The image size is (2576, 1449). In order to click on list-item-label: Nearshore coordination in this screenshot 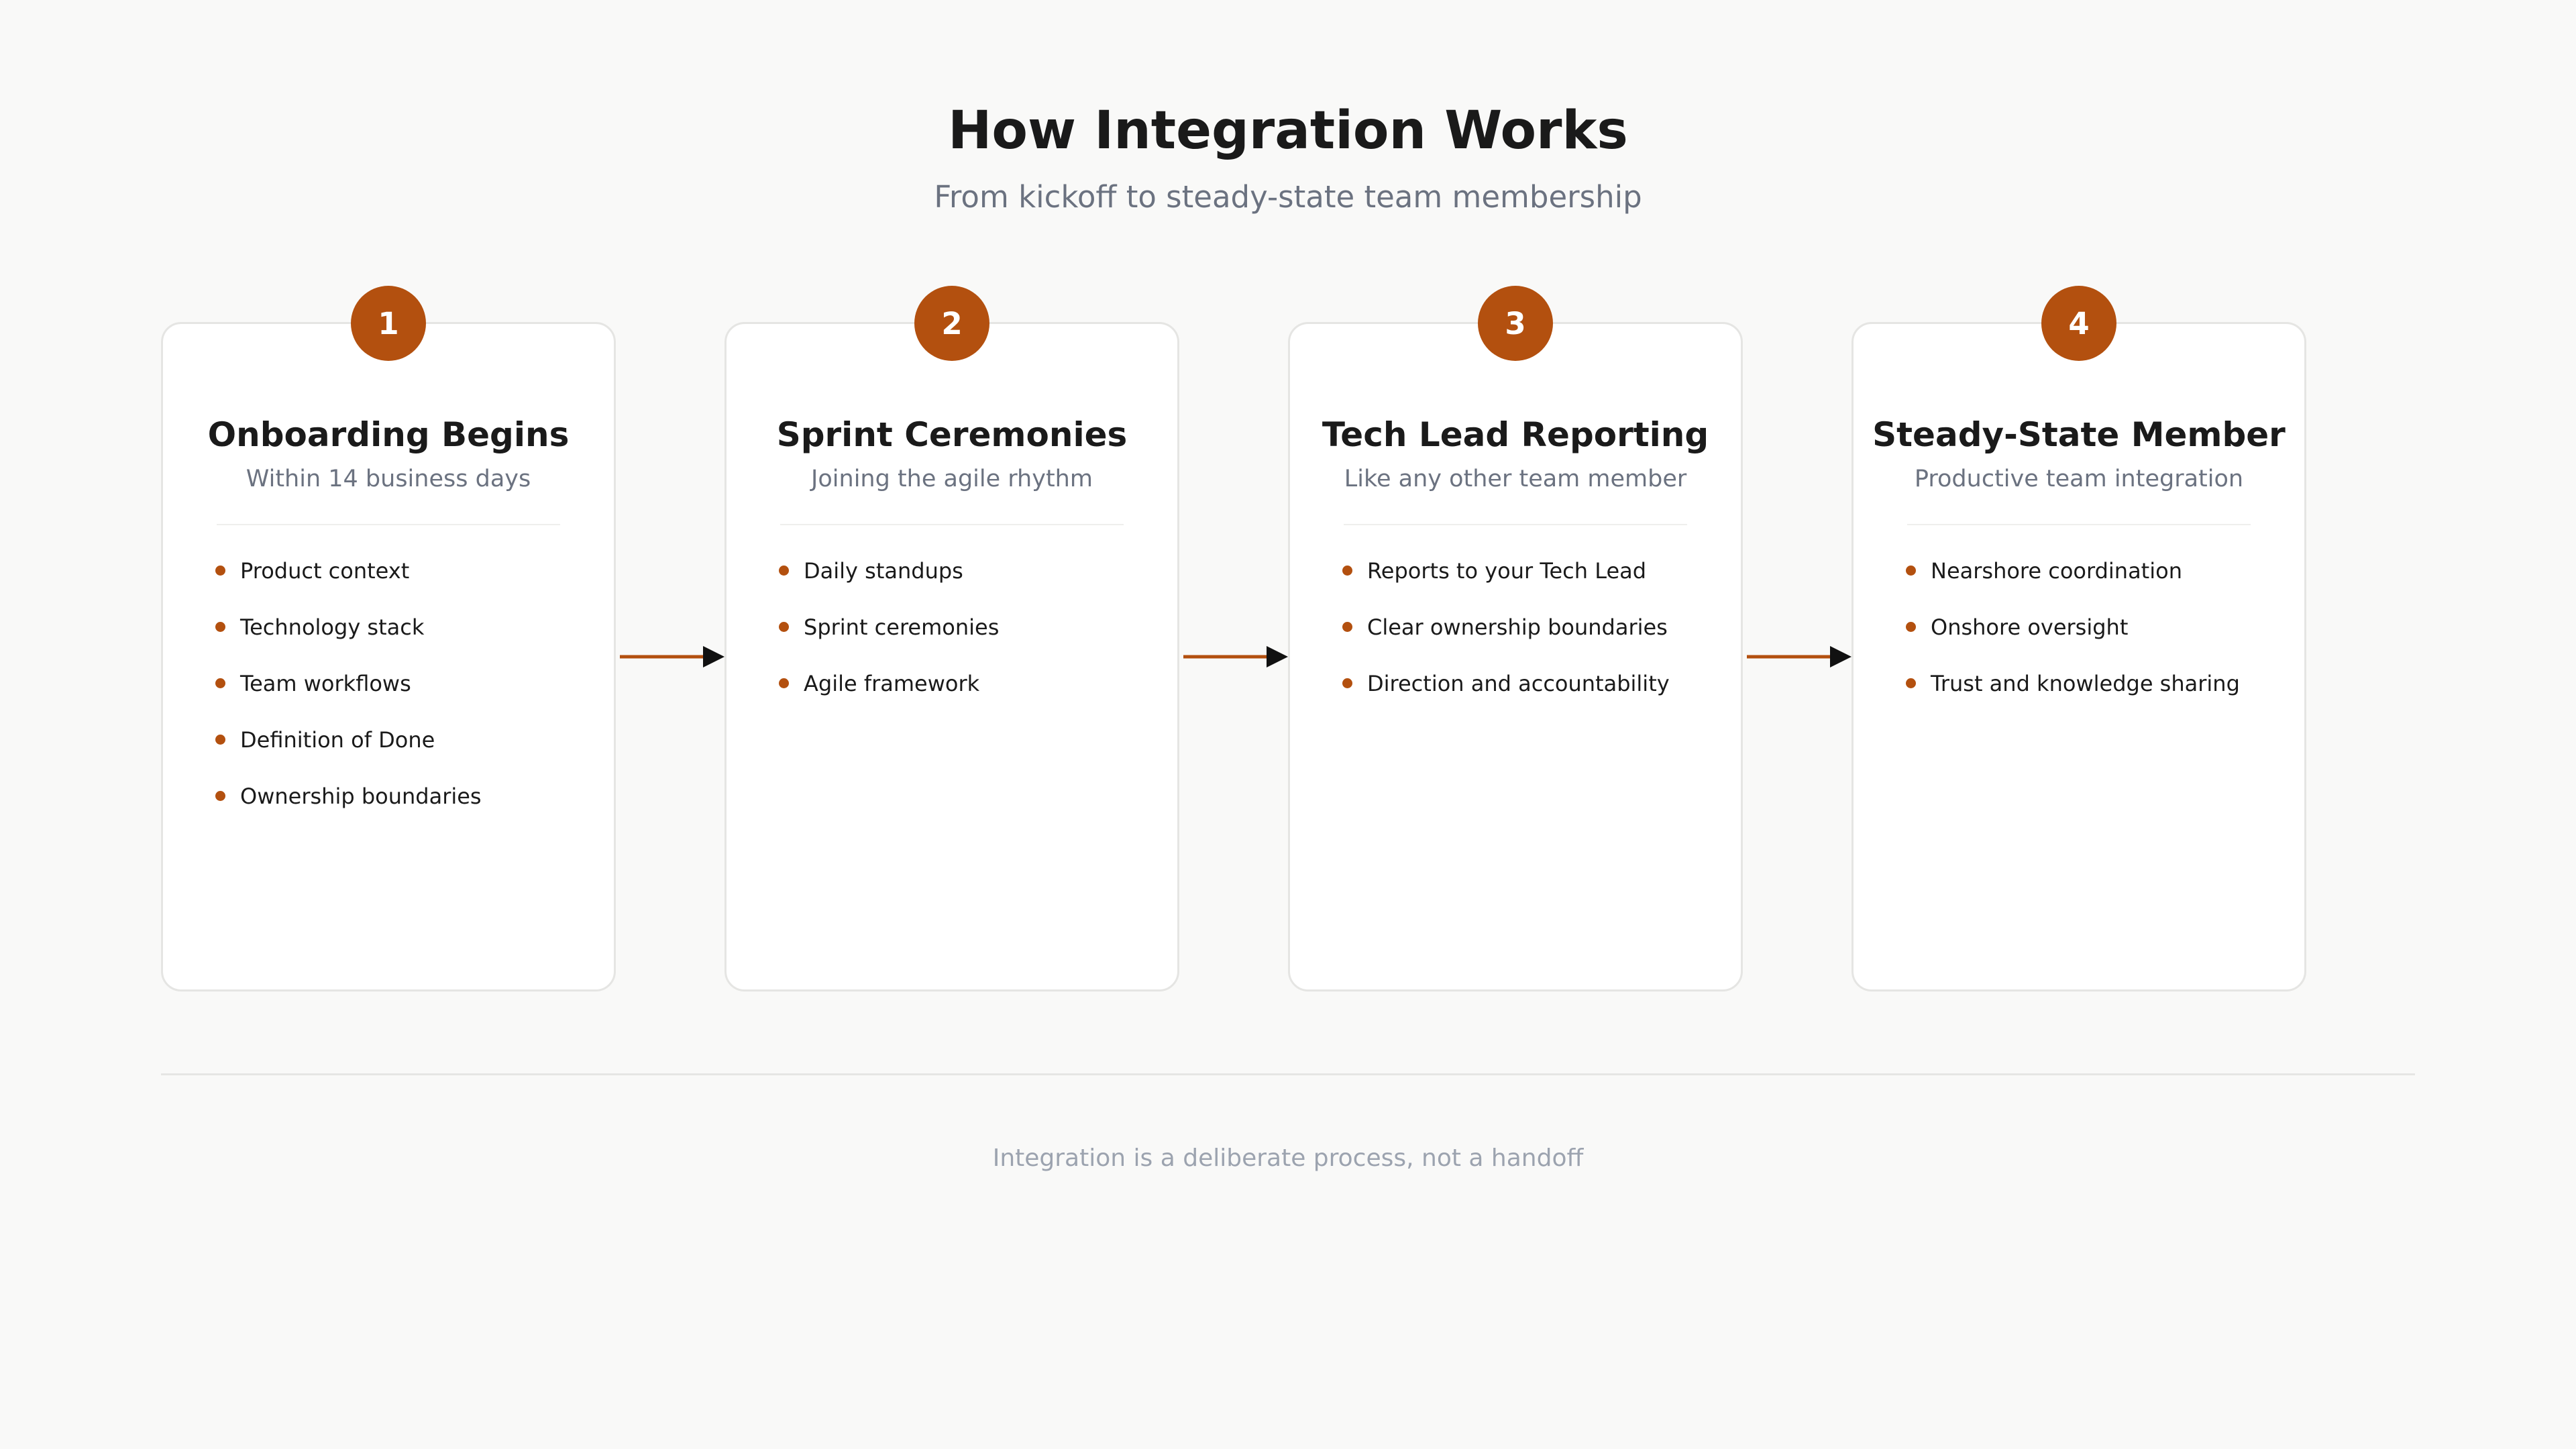, I will do `click(2056, 571)`.